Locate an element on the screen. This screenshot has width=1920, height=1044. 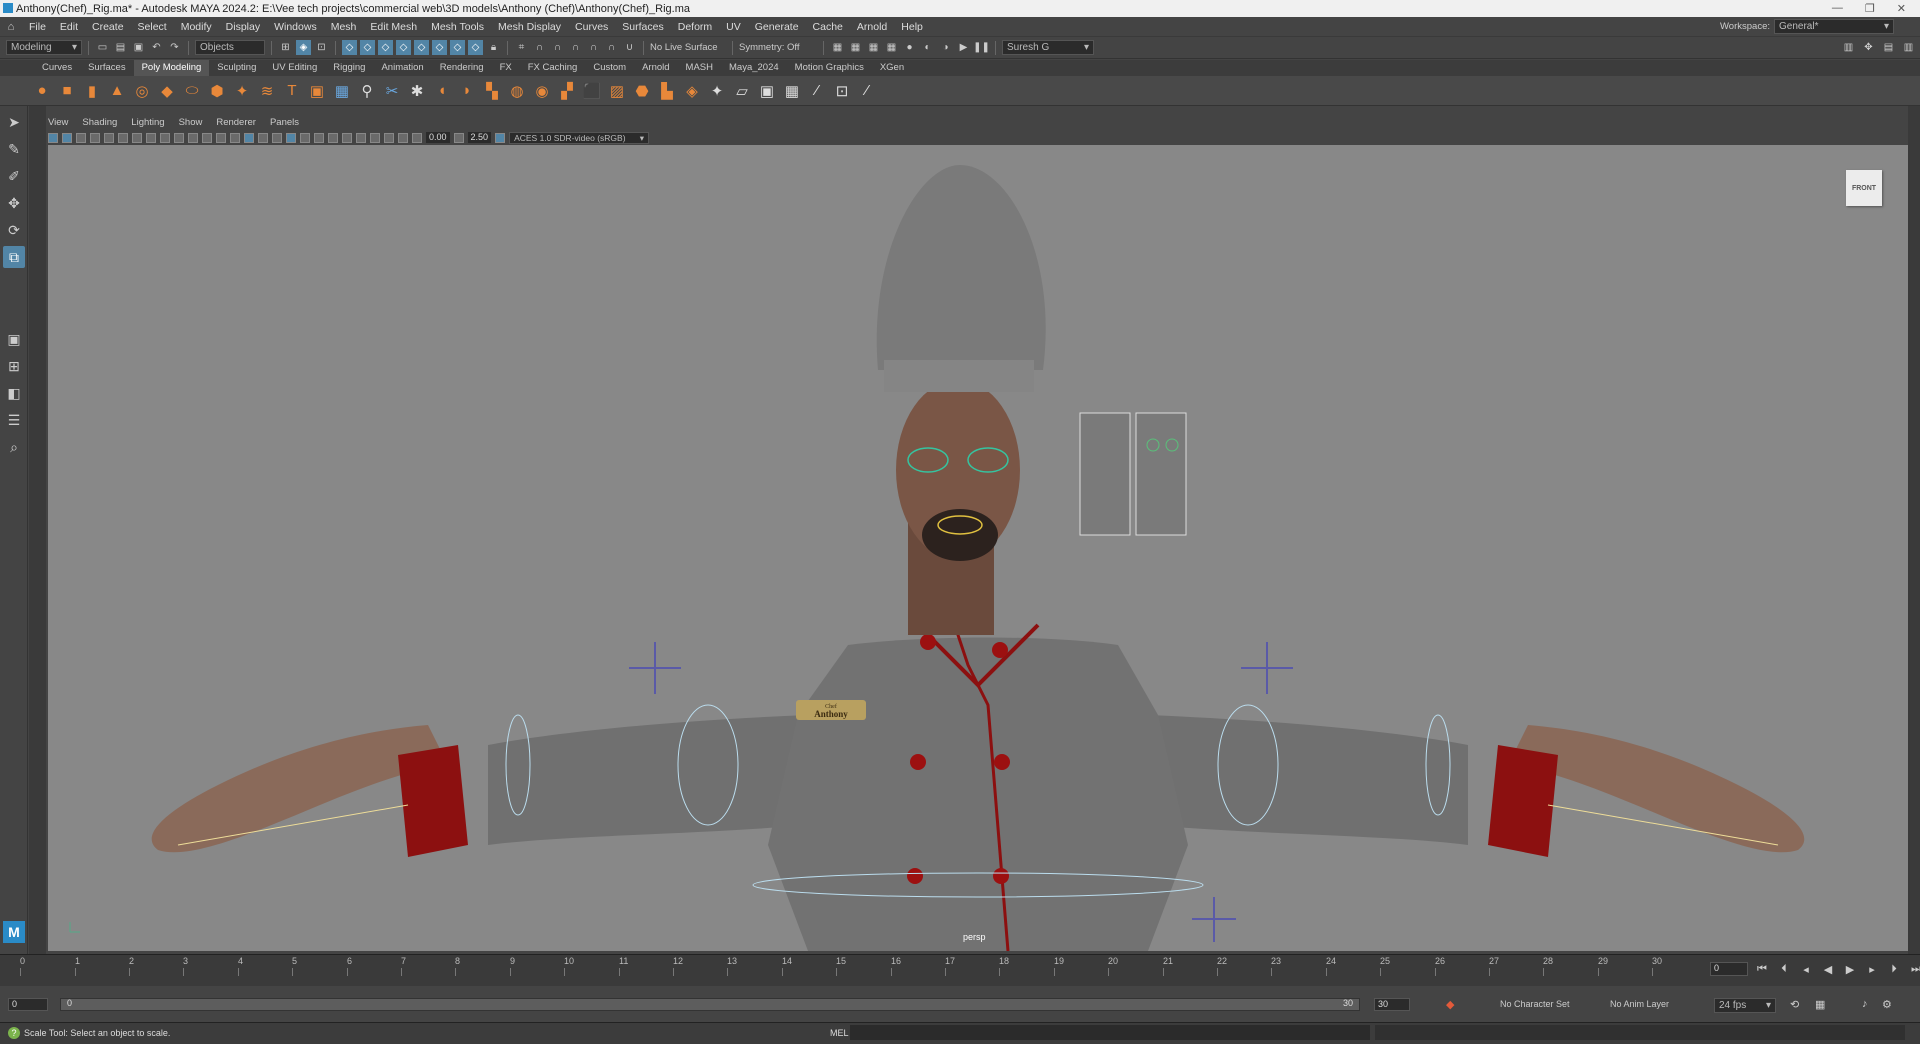
wireframe-icon is located at coordinates (235, 137).